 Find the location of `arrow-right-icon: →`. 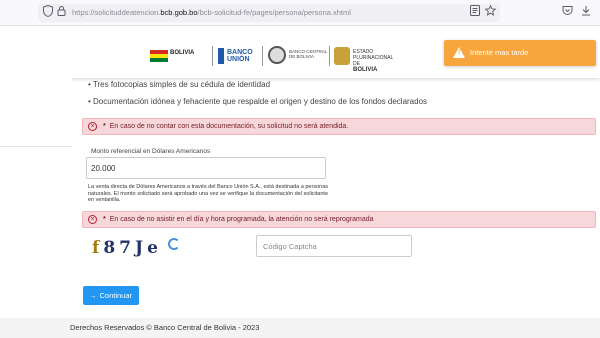

arrow-right-icon: → is located at coordinates (93, 295).